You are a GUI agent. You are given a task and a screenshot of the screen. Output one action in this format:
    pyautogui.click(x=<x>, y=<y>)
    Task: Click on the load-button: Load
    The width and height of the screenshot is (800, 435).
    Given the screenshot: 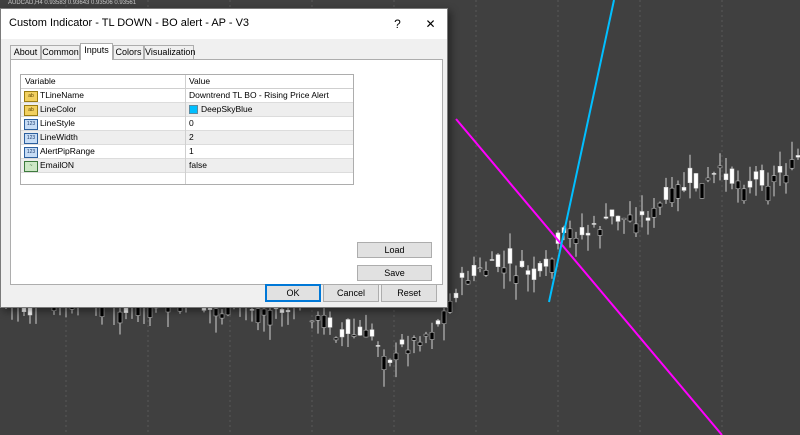 What is the action you would take?
    pyautogui.click(x=394, y=250)
    